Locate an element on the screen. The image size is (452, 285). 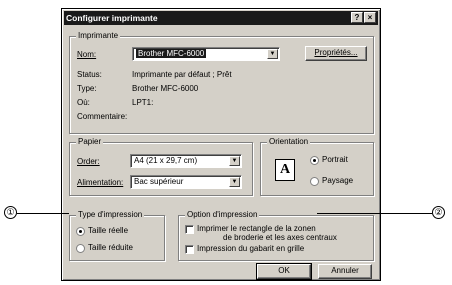
actual-size-label: Taille réelle is located at coordinates (108, 231).